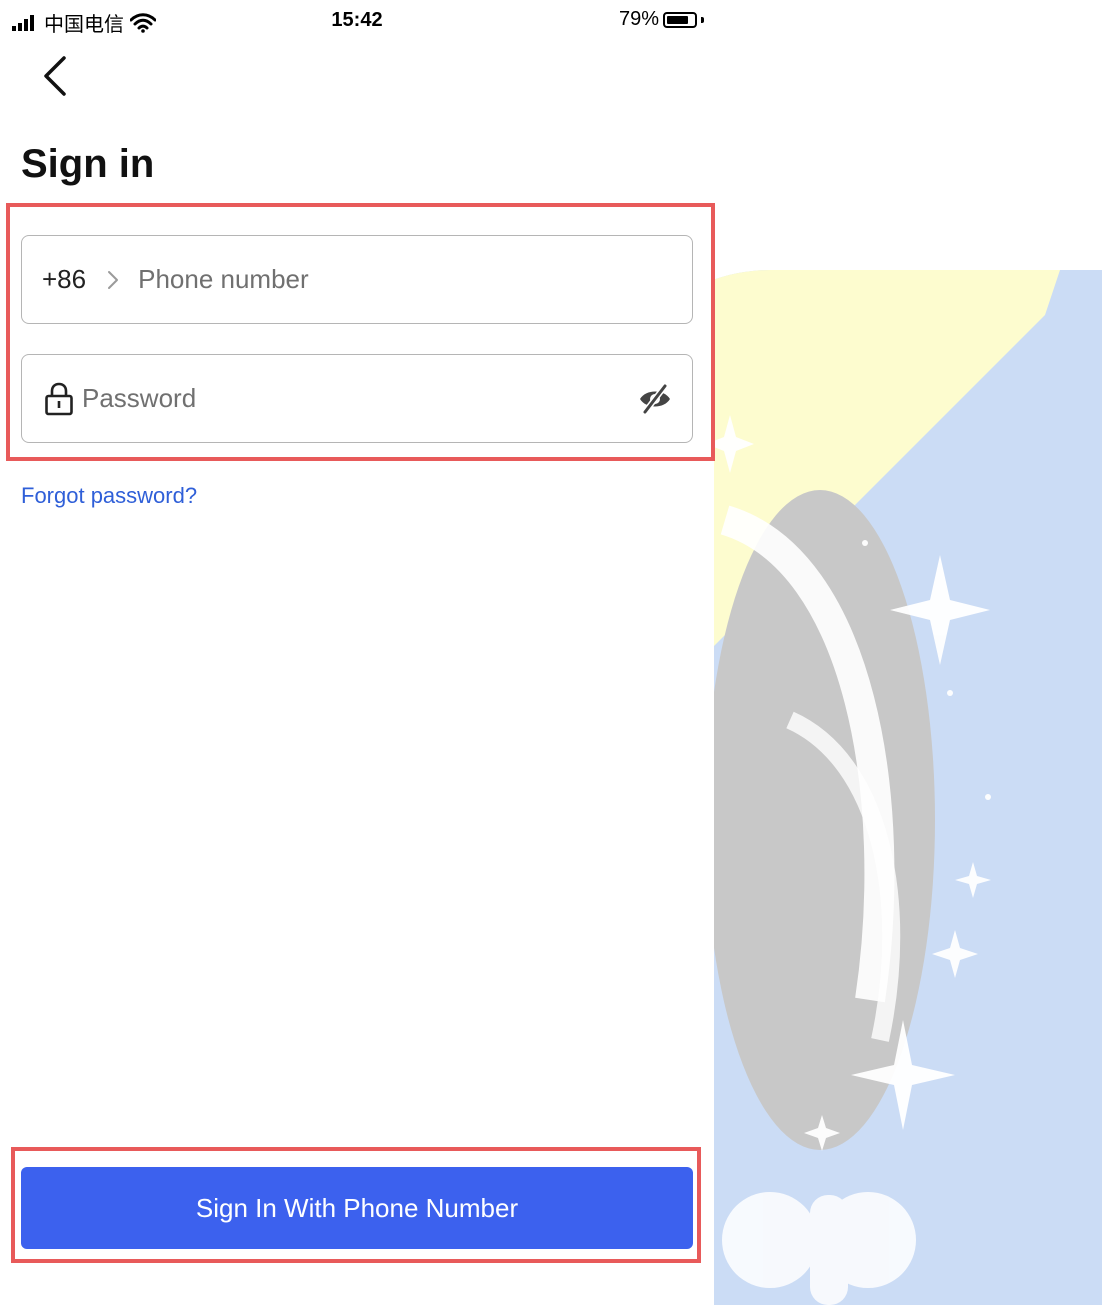 Image resolution: width=1102 pixels, height=1305 pixels. What do you see at coordinates (59, 399) in the screenshot?
I see `lock-icon` at bounding box center [59, 399].